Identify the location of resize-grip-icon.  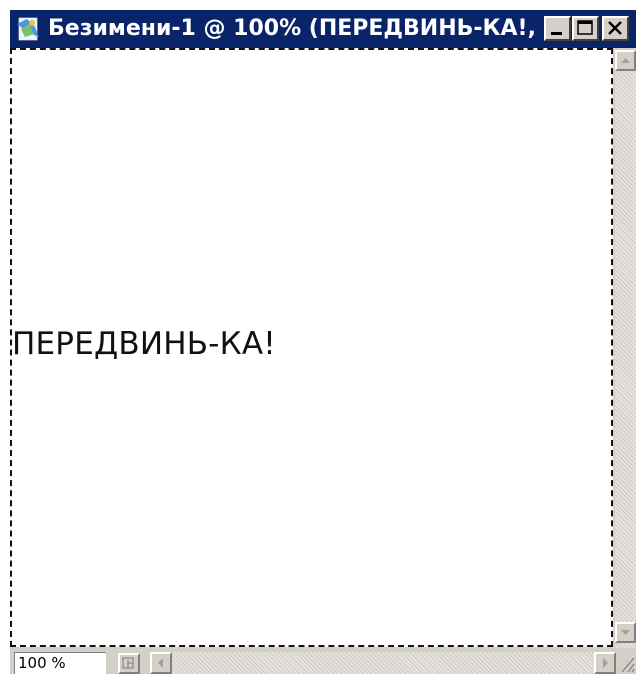
(628, 665).